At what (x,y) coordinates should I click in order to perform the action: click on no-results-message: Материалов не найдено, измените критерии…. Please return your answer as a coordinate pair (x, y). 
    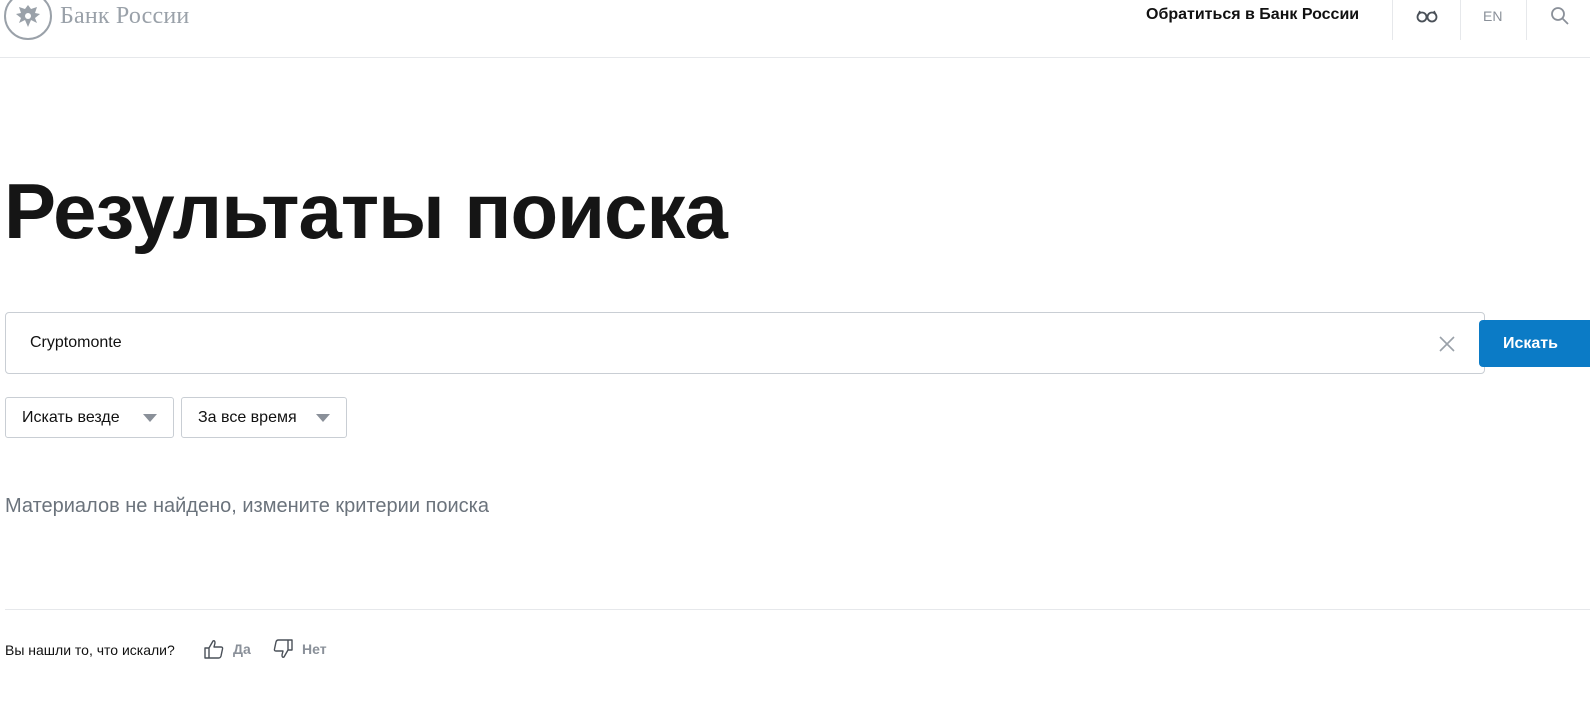
    Looking at the image, I should click on (247, 506).